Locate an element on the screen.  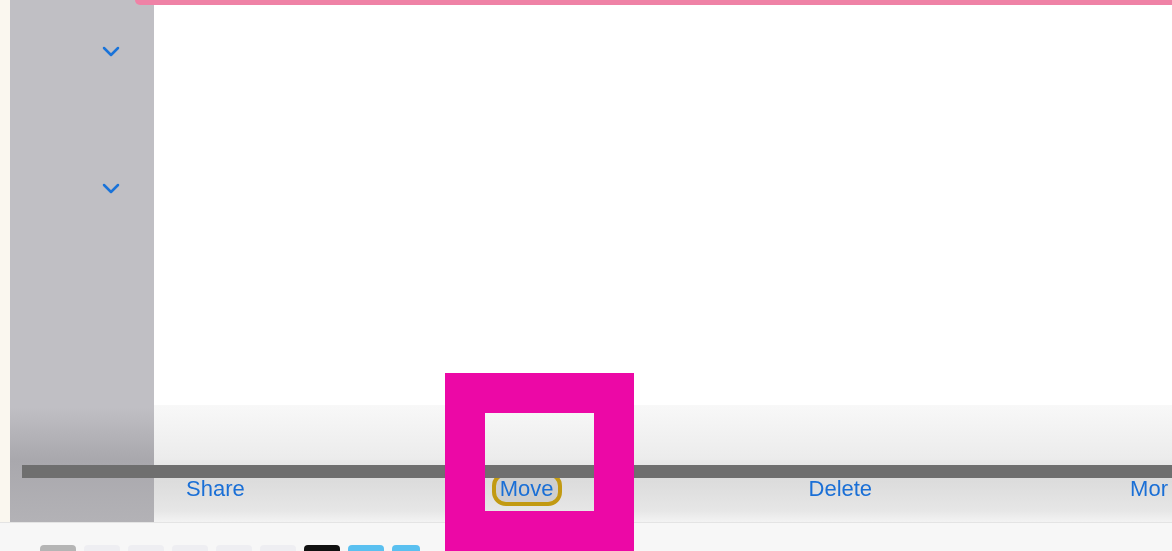
toolbar-button: Mor is located at coordinates (1149, 489).